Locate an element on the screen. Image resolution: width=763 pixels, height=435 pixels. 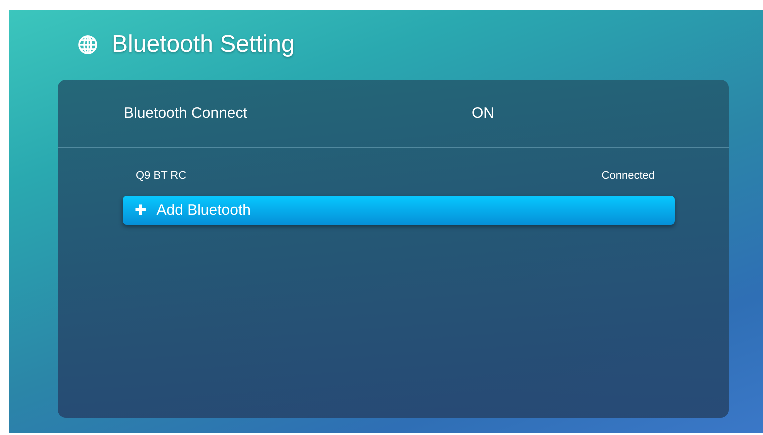
device-row: Q9 BT RC Connected is located at coordinates (399, 176).